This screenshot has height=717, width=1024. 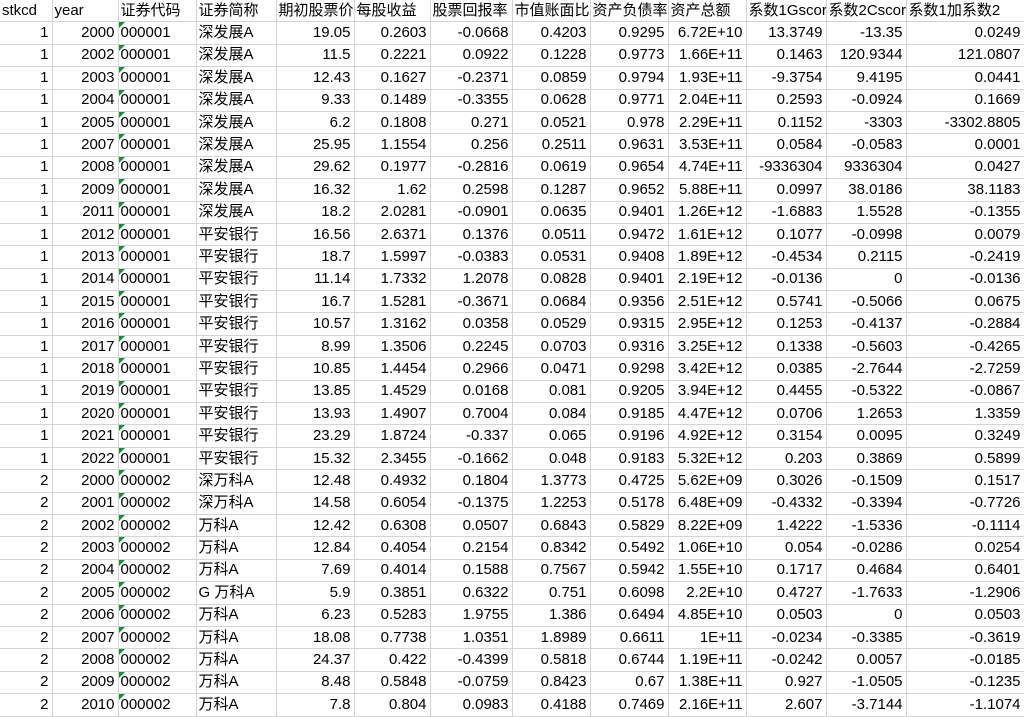 What do you see at coordinates (471, 571) in the screenshot?
I see `table-cell: 0.1588` at bounding box center [471, 571].